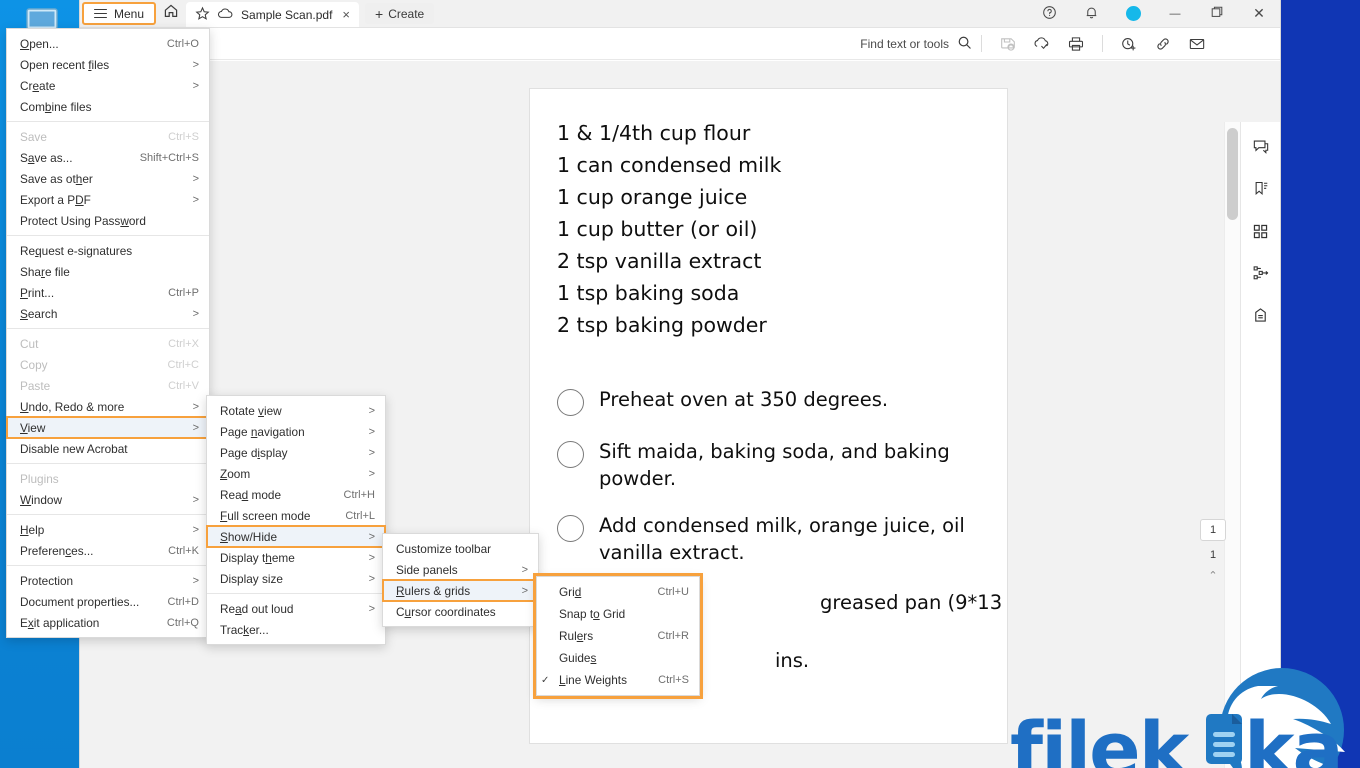 The image size is (1360, 768). I want to click on menu-item-customize-toolbar: Customize toolbar, so click(460, 548).